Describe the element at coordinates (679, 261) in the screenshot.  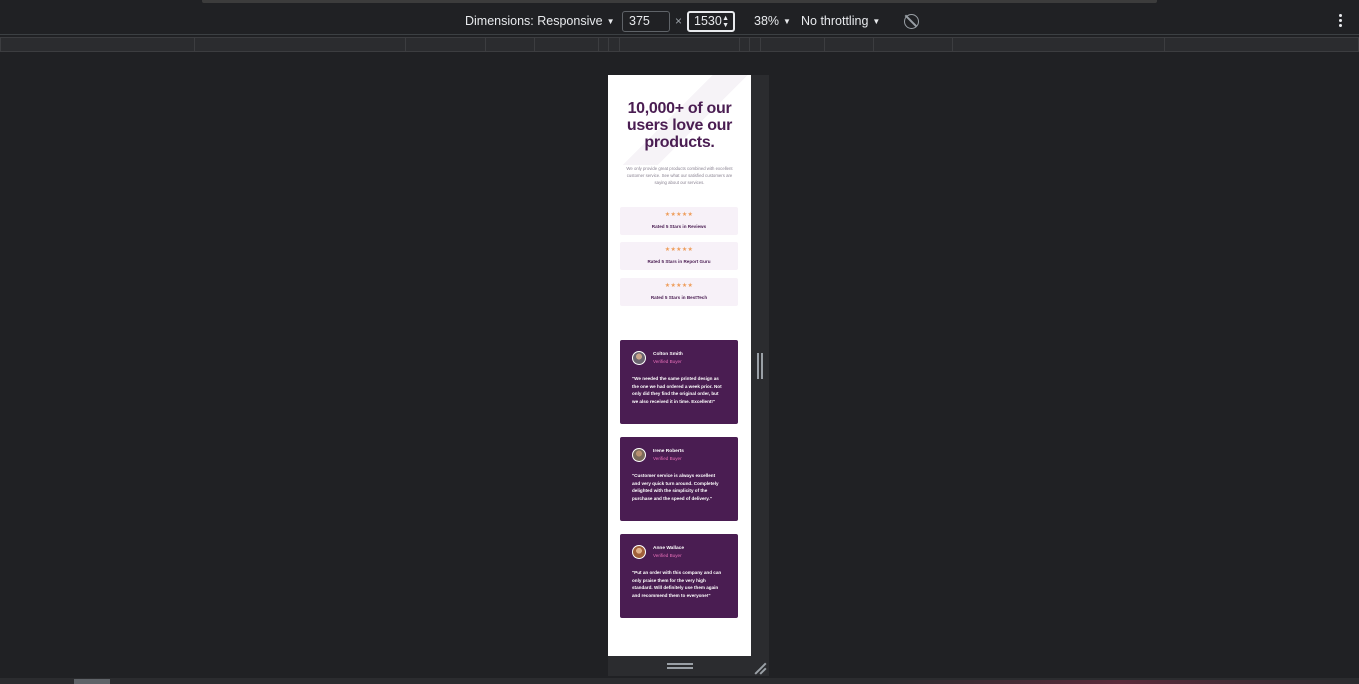
I see `rating-label: Rated 5 Stars in Report Guru` at that location.